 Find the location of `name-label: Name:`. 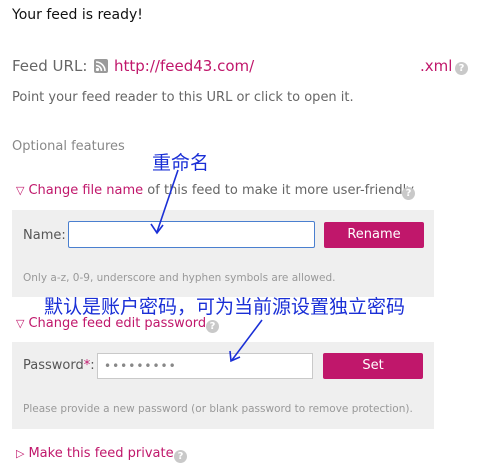

name-label: Name: is located at coordinates (44, 235).